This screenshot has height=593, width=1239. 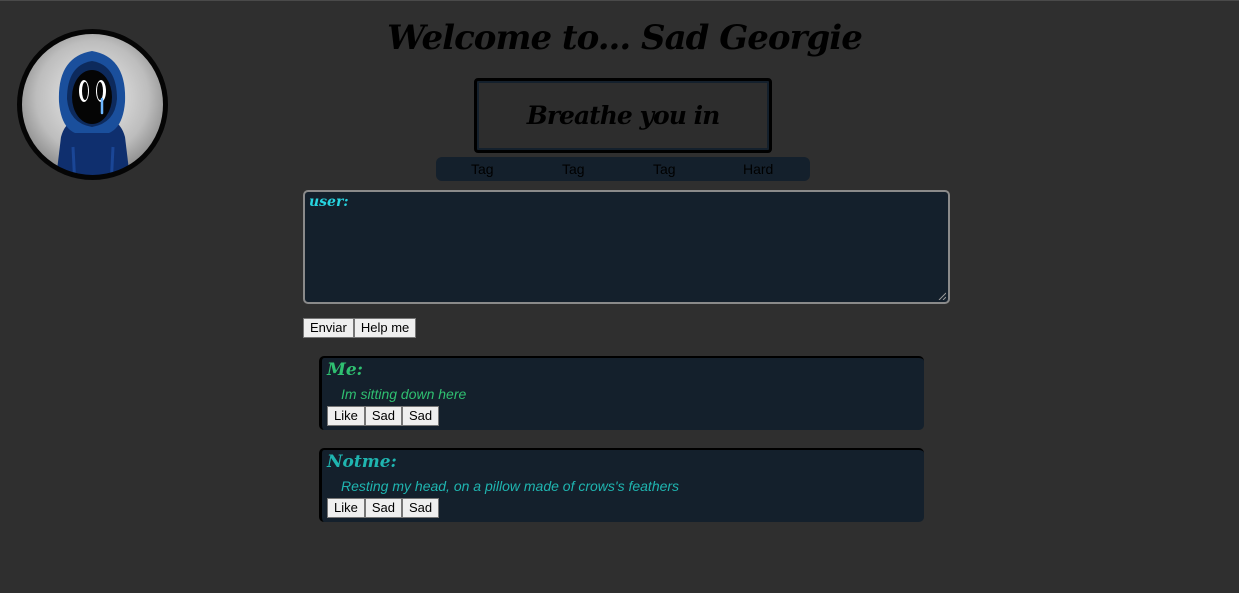 I want to click on page-title: Welcome to... Sad Georgie, so click(x=625, y=38).